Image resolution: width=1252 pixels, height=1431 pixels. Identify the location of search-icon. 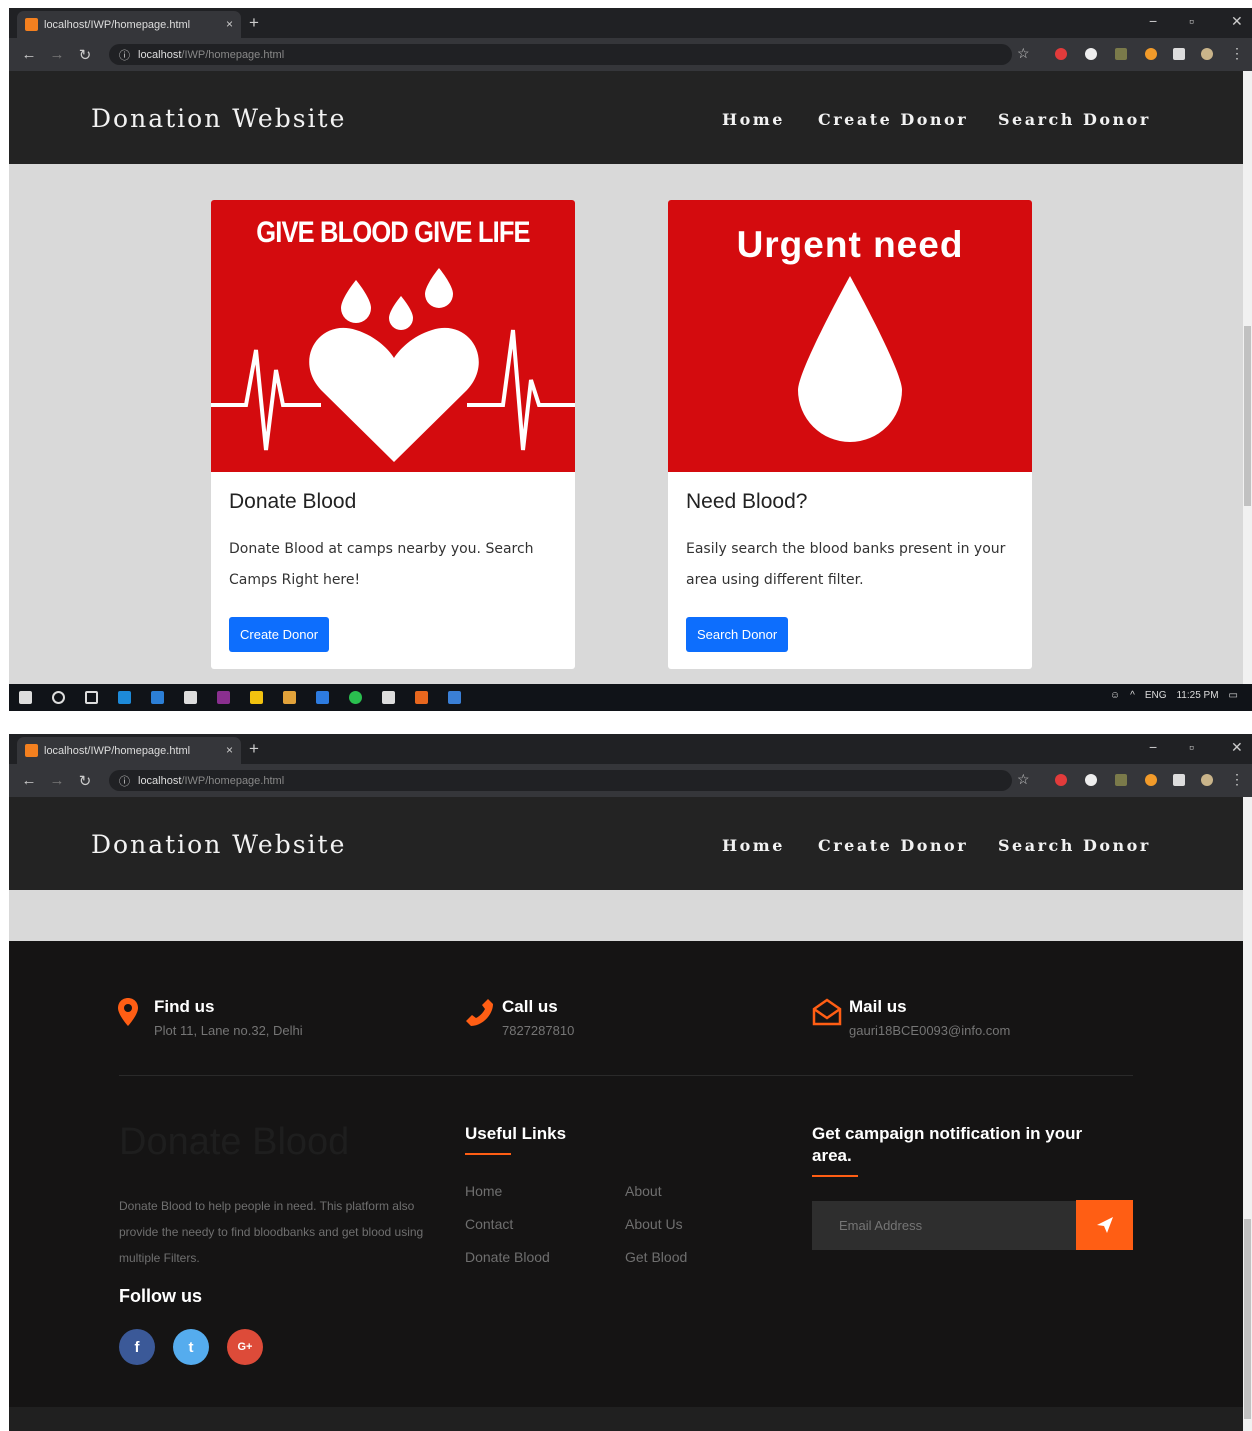
(58, 697).